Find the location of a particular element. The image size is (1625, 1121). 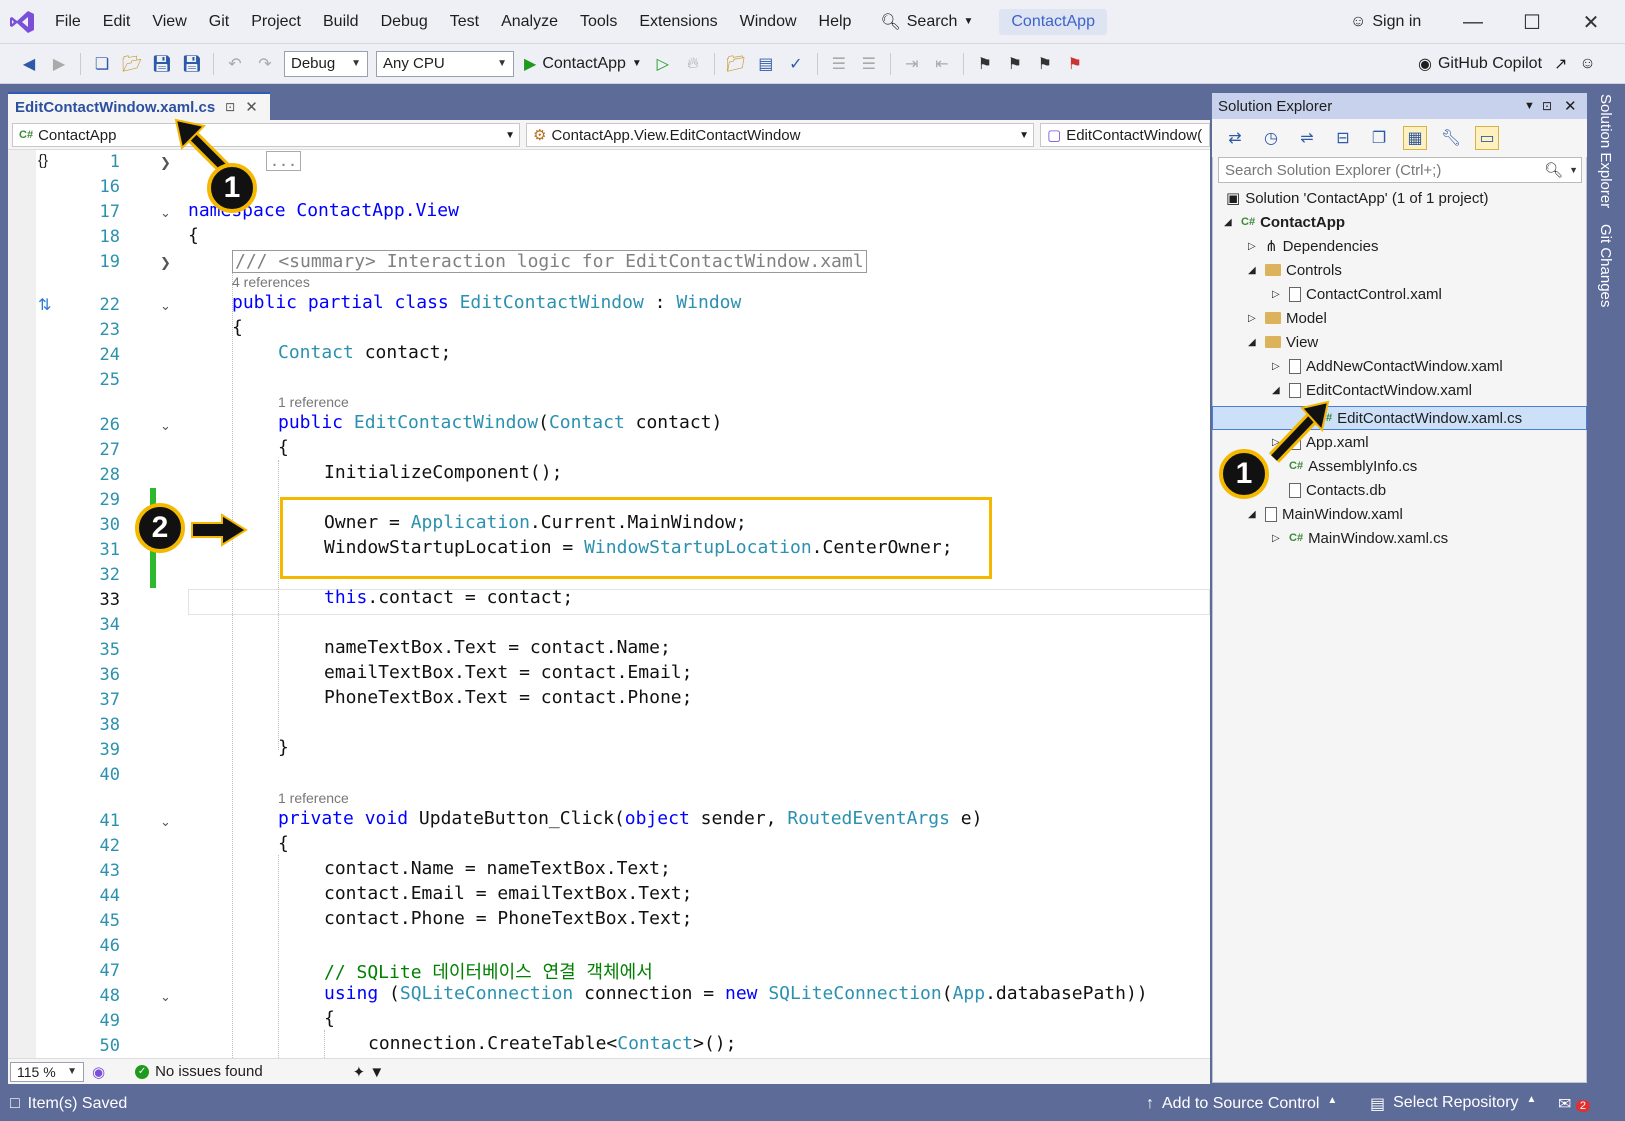

clear-bookmarks-icon: ⚑ is located at coordinates (1075, 64).